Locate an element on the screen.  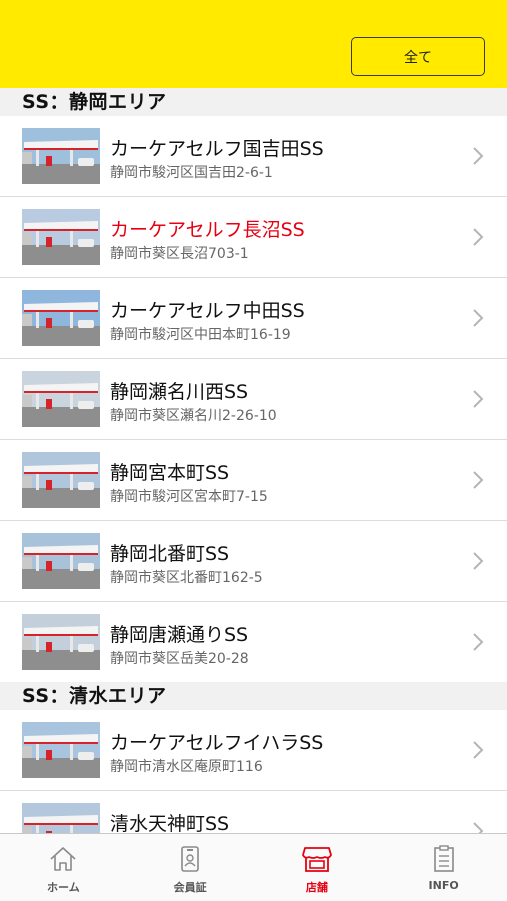
station-name: カーケアセルフ中田SS is located at coordinates (207, 311).